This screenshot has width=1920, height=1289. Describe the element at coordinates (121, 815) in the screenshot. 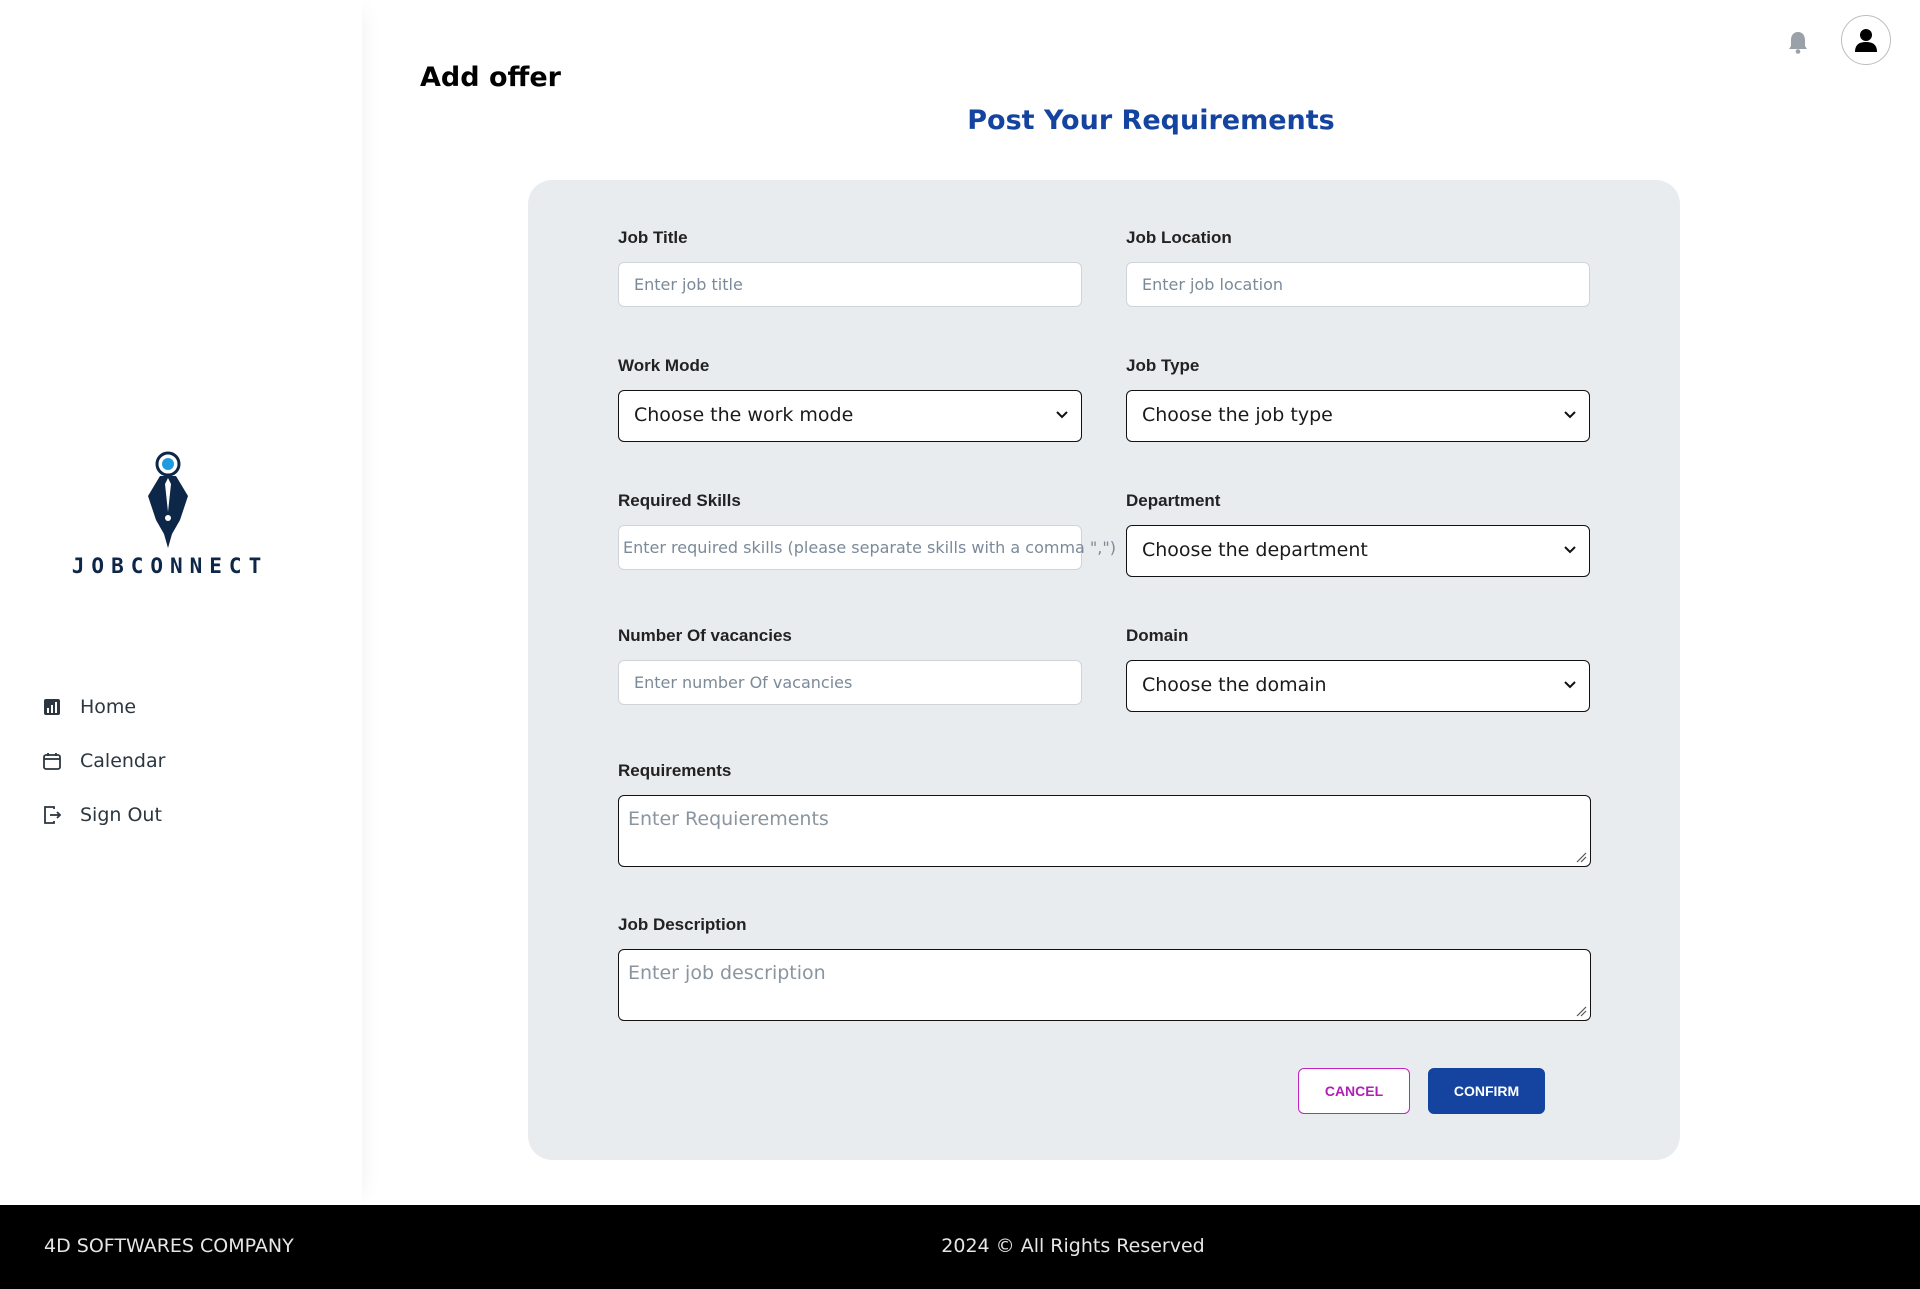

I see `sidebar-item-label: Sign Out` at that location.